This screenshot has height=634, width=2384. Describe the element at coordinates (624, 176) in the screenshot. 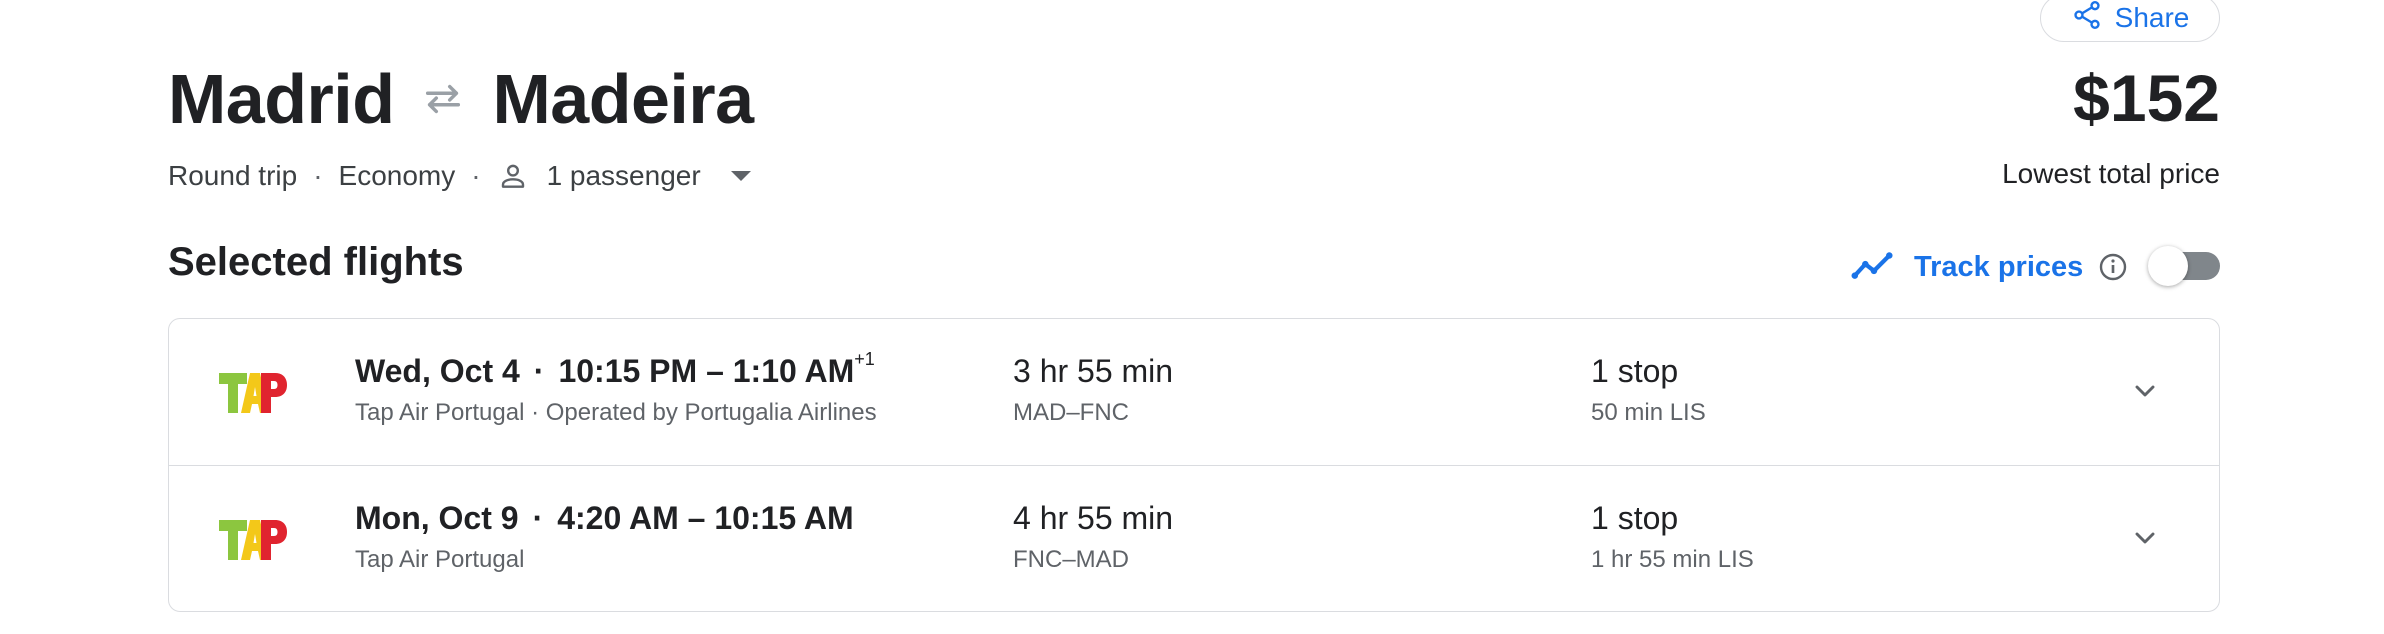

I see `passenger-count: 1 passenger` at that location.